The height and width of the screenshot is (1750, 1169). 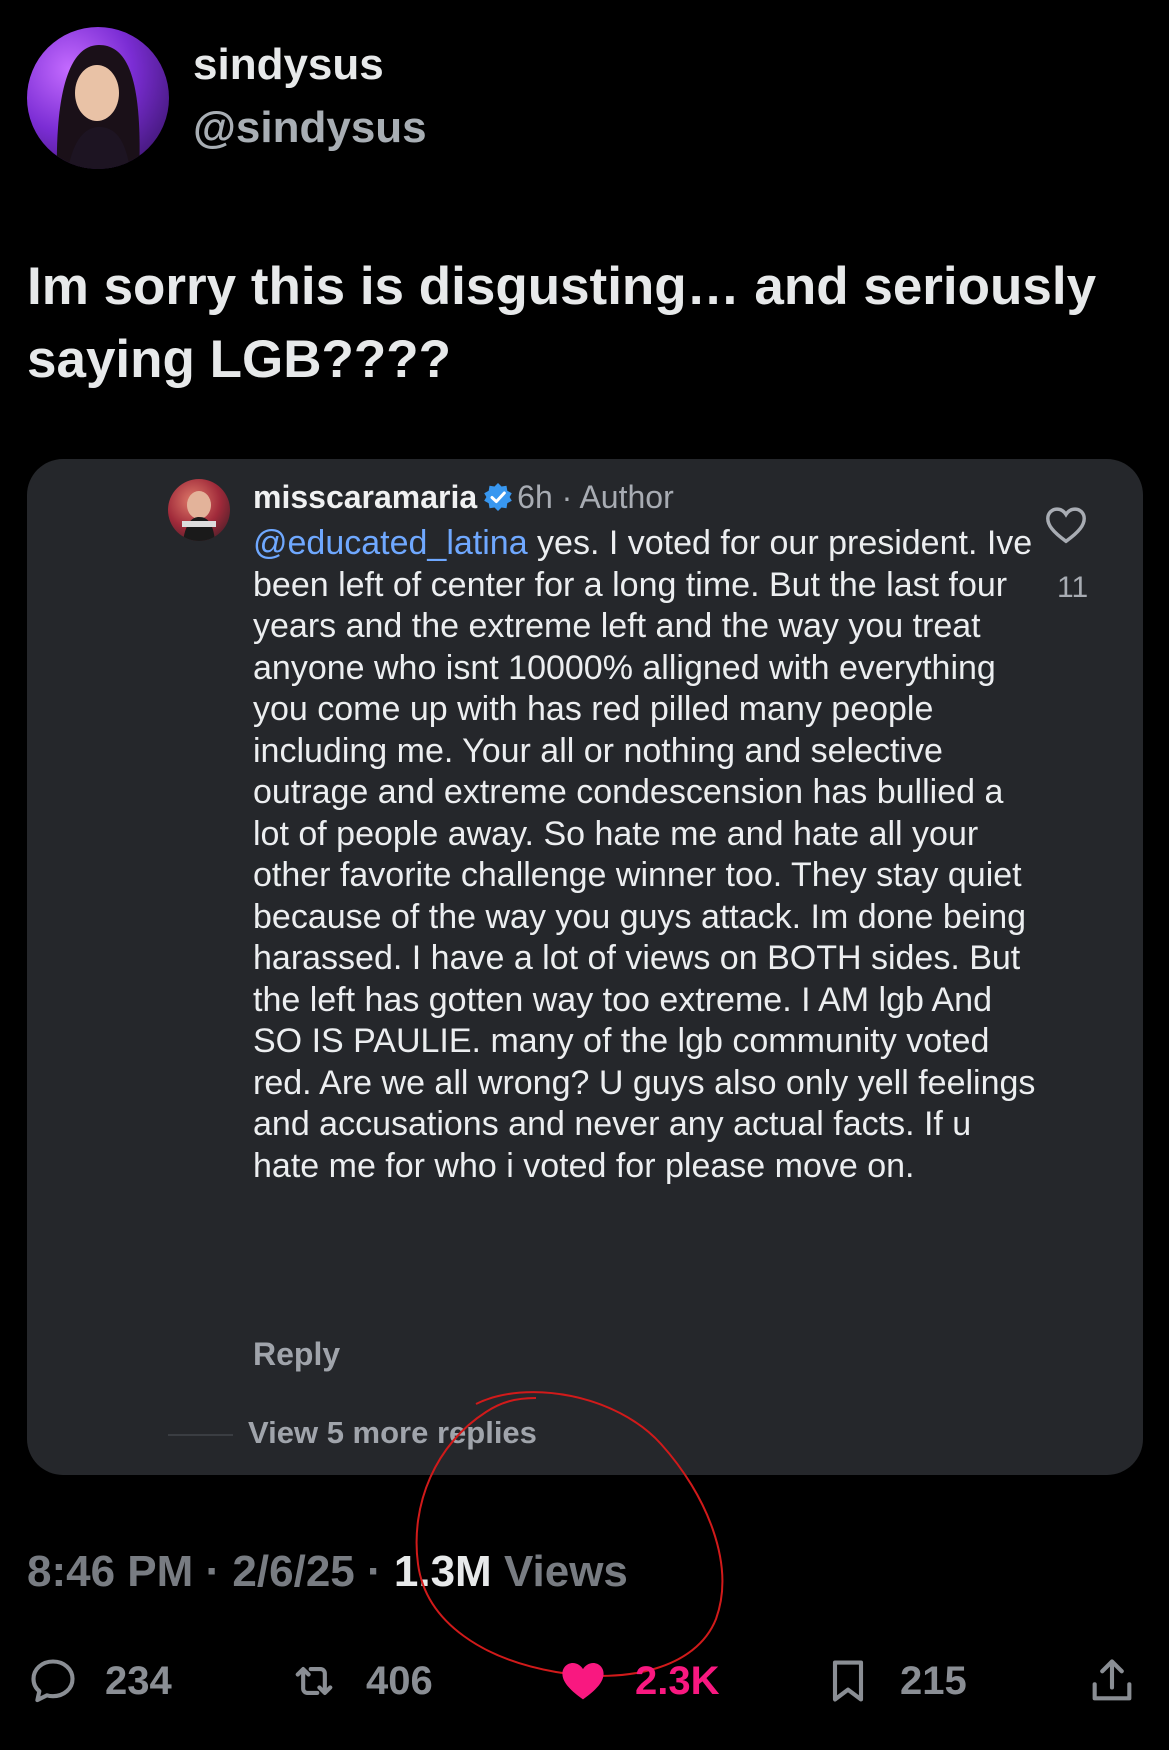 What do you see at coordinates (200, 1435) in the screenshot?
I see `divider` at bounding box center [200, 1435].